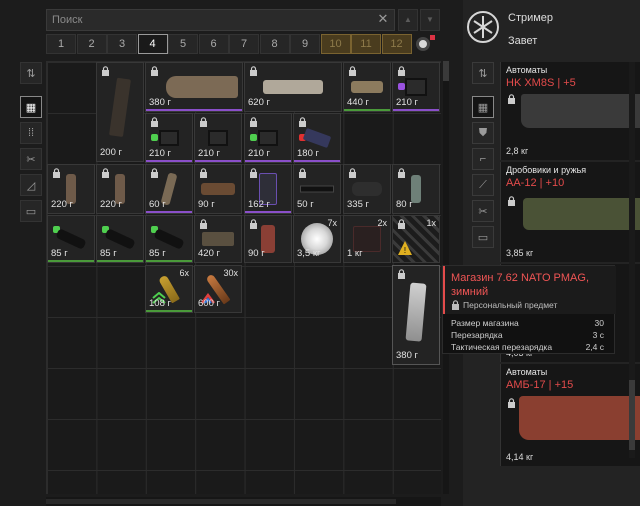 Image resolution: width=640 pixels, height=506 pixels. Describe the element at coordinates (218, 289) in the screenshot. I see `stash-item: 30x 600 г` at that location.